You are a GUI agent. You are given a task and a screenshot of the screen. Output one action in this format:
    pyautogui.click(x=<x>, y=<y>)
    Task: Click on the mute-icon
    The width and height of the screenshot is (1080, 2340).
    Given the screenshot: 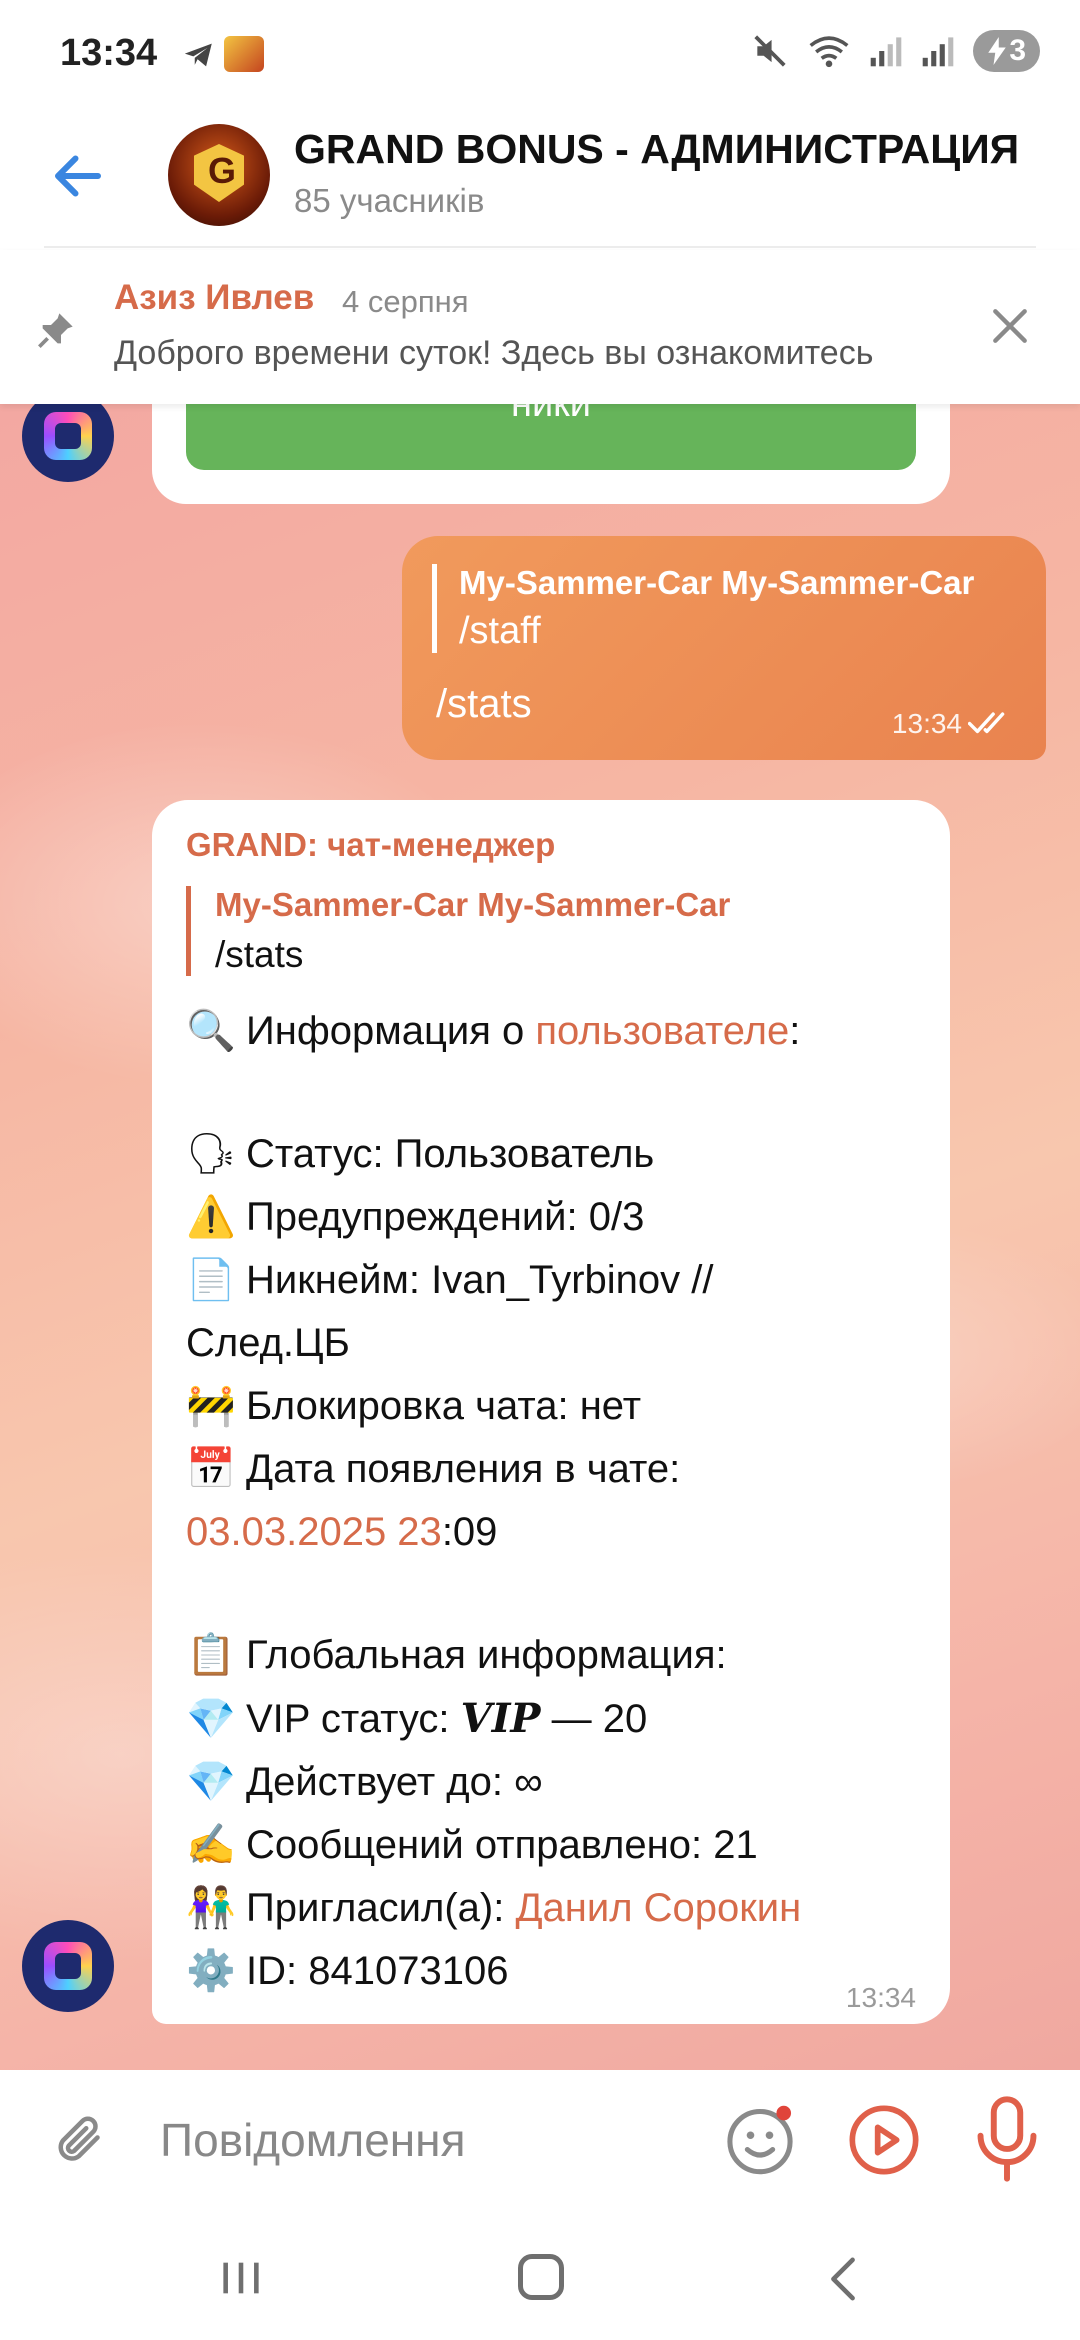 What is the action you would take?
    pyautogui.click(x=770, y=51)
    